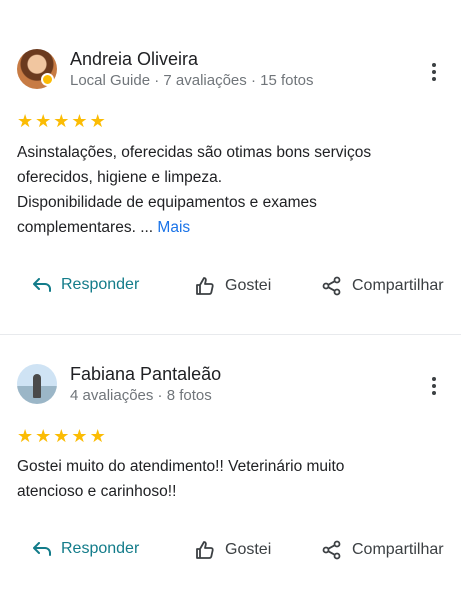  What do you see at coordinates (141, 395) in the screenshot?
I see `reviewer-meta: 4 avaliações · 8 fotos` at bounding box center [141, 395].